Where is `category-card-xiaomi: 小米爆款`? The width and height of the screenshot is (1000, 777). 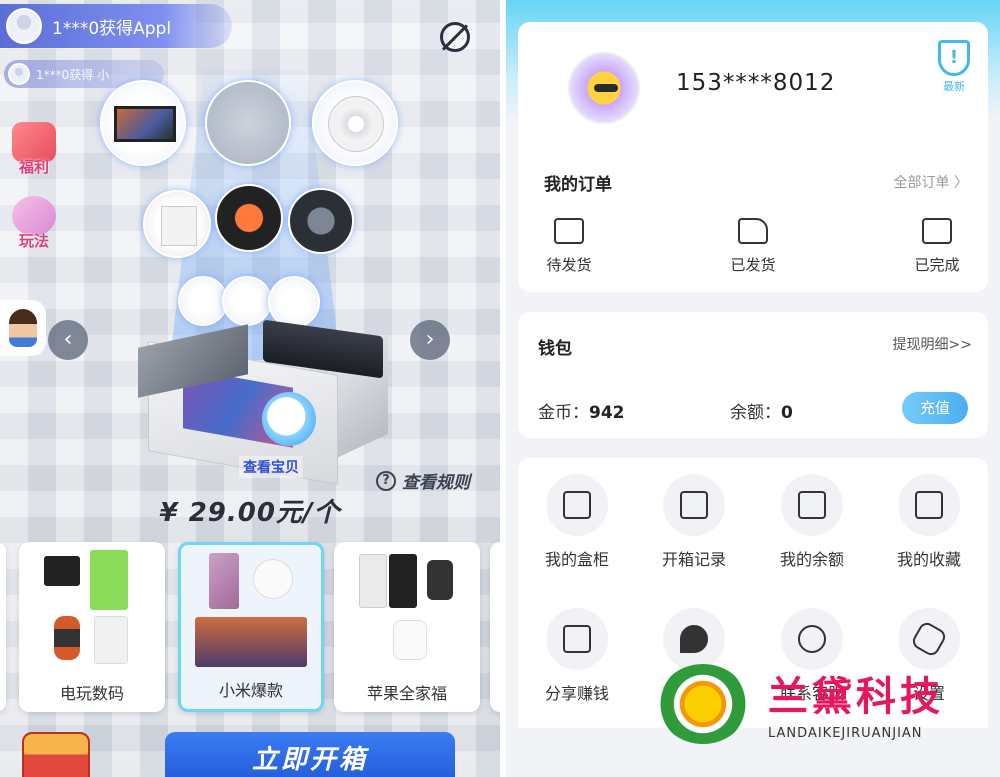 category-card-xiaomi: 小米爆款 is located at coordinates (251, 627).